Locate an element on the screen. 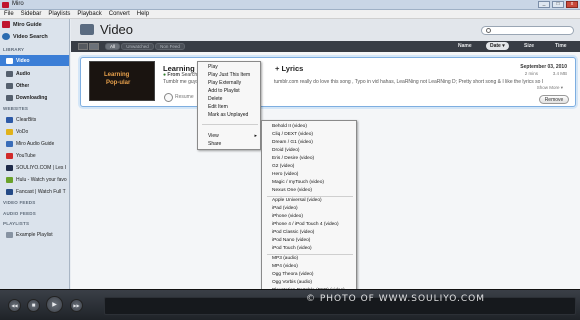 This screenshot has width=580, height=320. menu-playback: Playback is located at coordinates (89, 14).